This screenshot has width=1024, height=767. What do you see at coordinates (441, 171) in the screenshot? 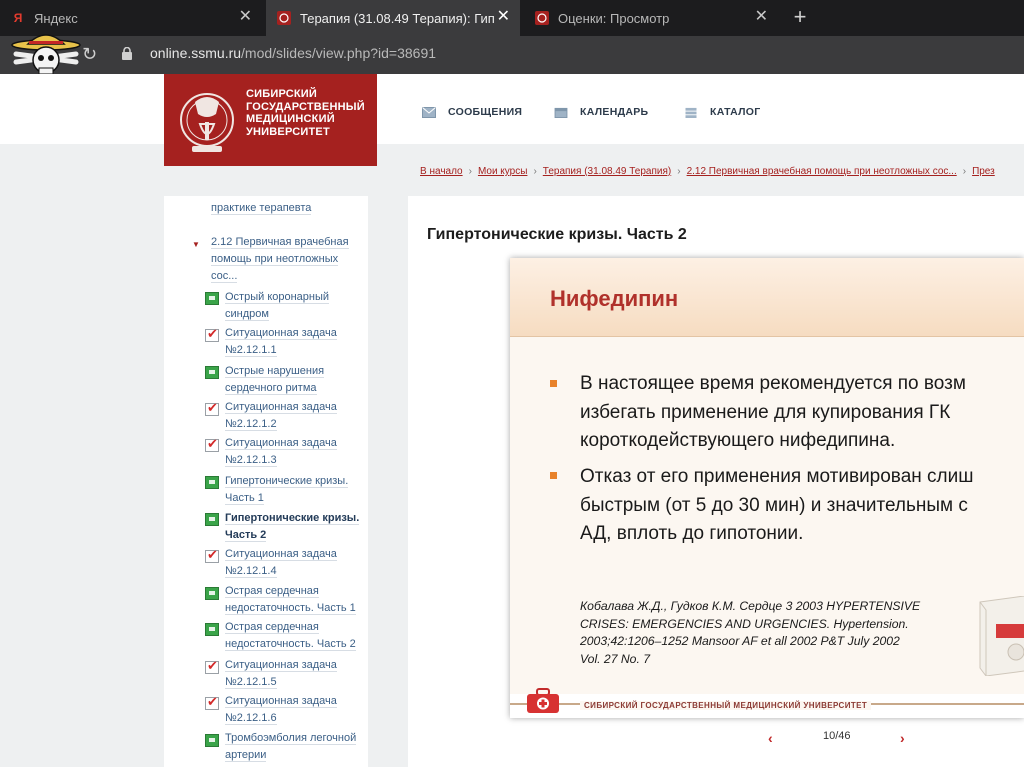
I see `breadcrumb-home: В начало` at bounding box center [441, 171].